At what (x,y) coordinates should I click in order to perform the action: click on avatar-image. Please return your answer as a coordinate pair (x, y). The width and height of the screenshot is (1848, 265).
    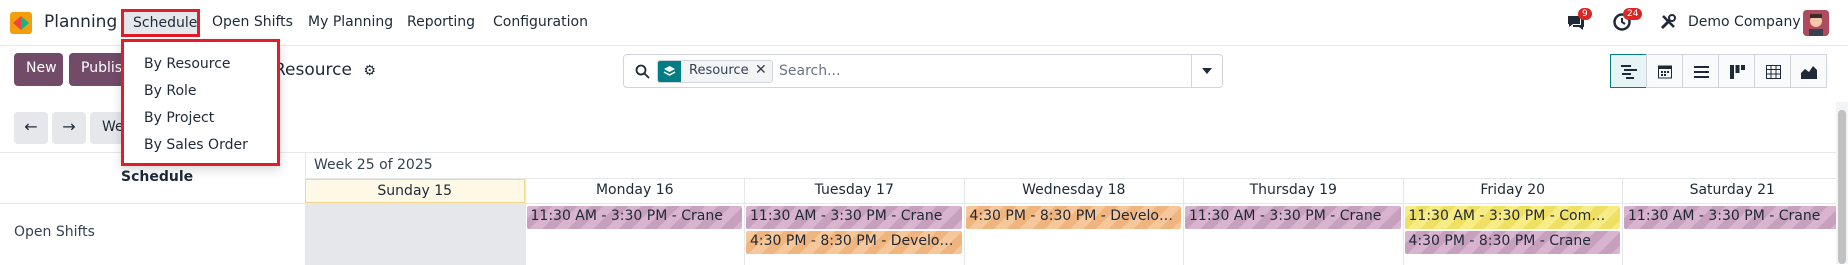
    Looking at the image, I should click on (1816, 23).